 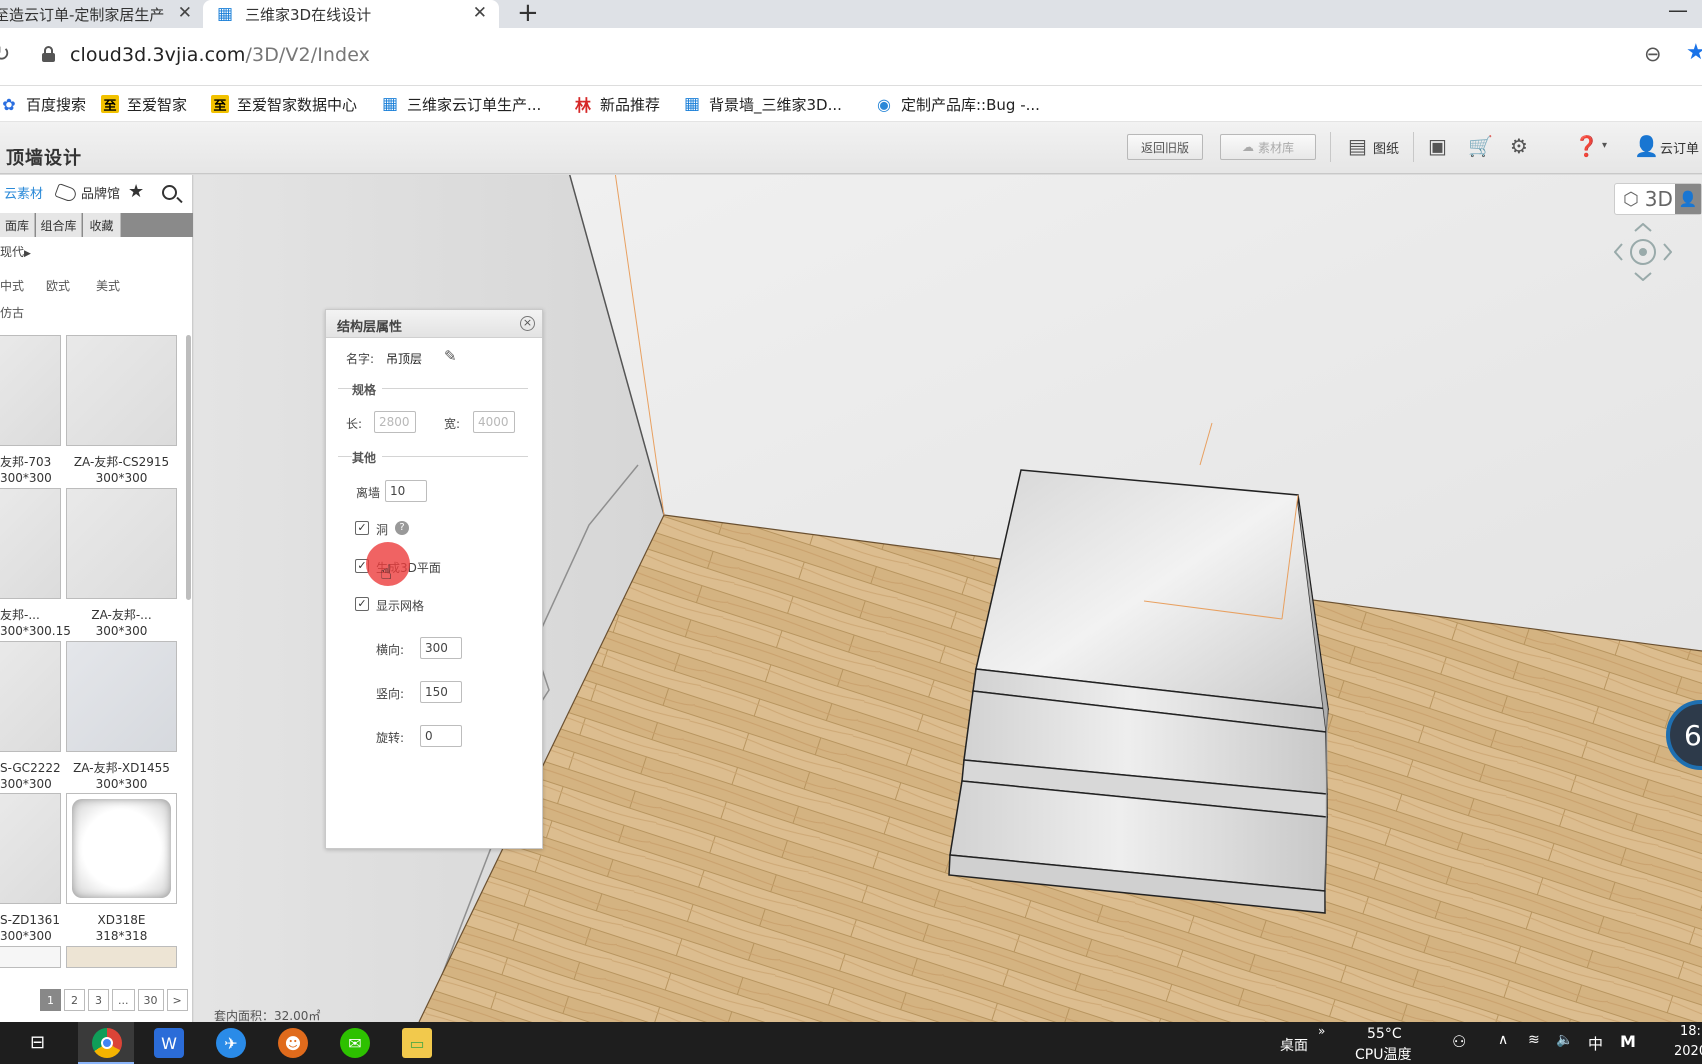 I want to click on subtab-combo-lib: 组合库, so click(x=59, y=225).